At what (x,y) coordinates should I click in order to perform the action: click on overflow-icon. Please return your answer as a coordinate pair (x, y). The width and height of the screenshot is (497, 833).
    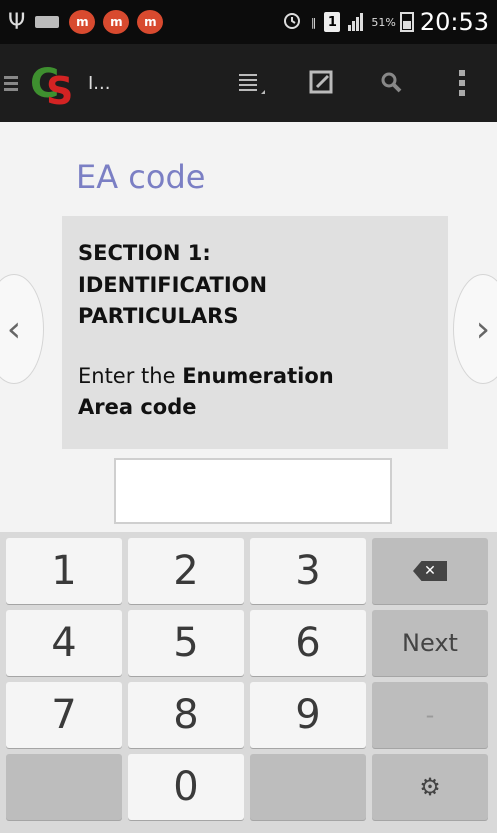
    Looking at the image, I should click on (462, 83).